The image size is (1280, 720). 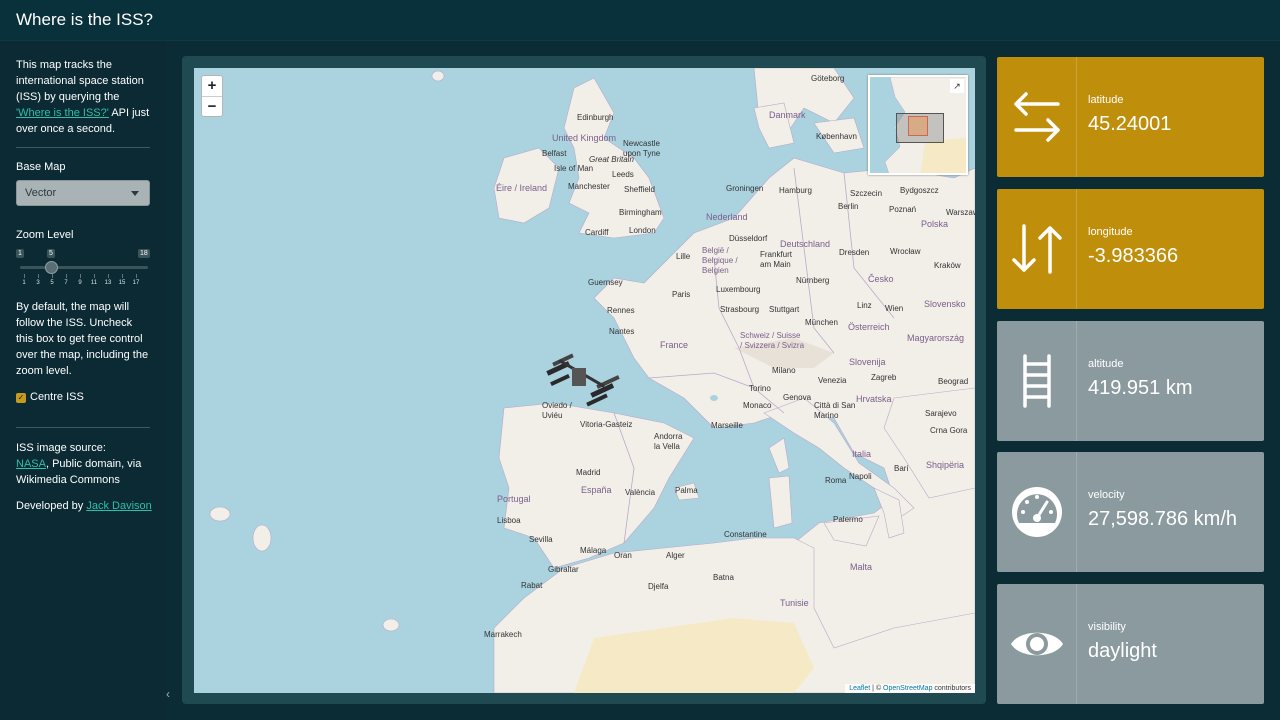 I want to click on map-label: Djelfa, so click(x=658, y=586).